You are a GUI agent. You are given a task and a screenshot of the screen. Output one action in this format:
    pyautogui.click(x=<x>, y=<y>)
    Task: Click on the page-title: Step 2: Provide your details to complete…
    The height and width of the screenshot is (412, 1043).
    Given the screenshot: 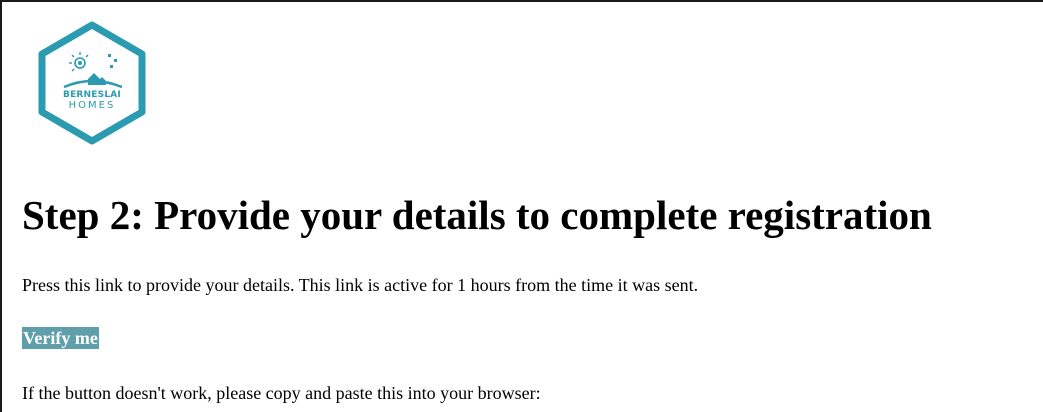 What is the action you would take?
    pyautogui.click(x=477, y=215)
    